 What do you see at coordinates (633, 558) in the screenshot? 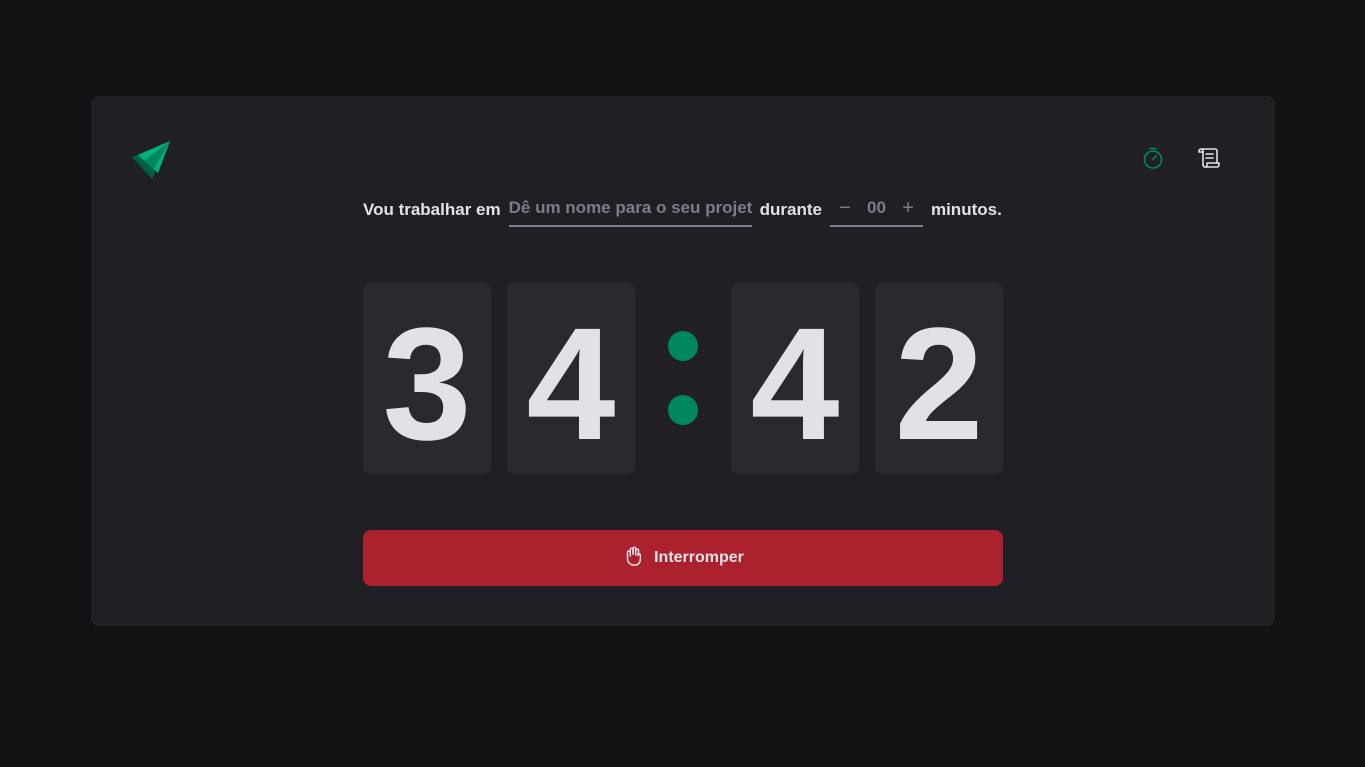
I see `hand-palm-icon` at bounding box center [633, 558].